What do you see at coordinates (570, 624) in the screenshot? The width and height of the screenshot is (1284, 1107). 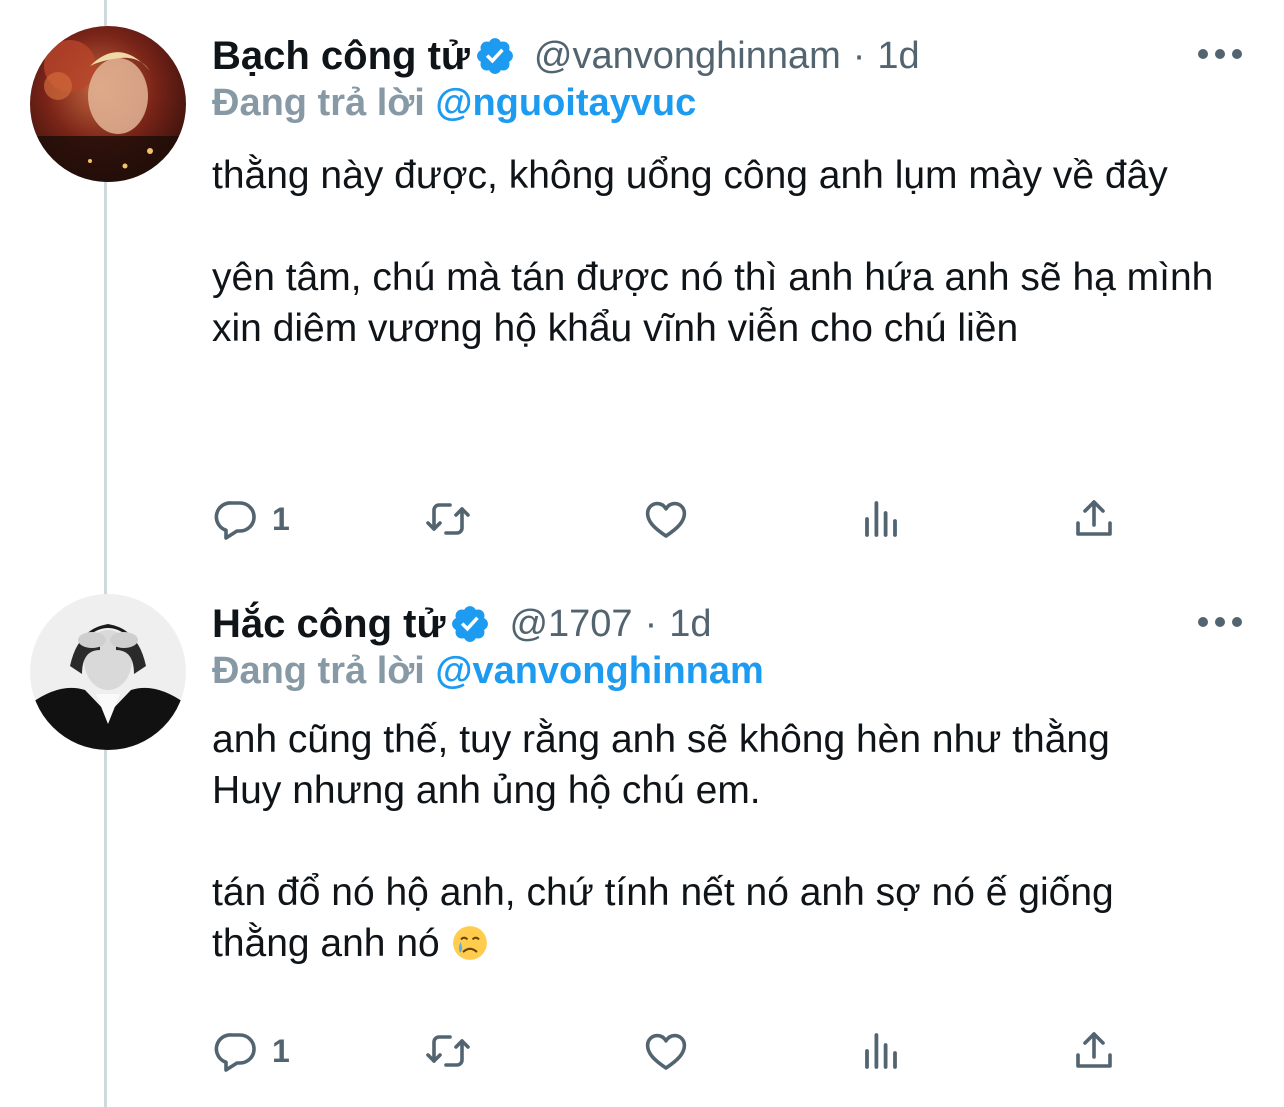 I see `handle: @1707` at bounding box center [570, 624].